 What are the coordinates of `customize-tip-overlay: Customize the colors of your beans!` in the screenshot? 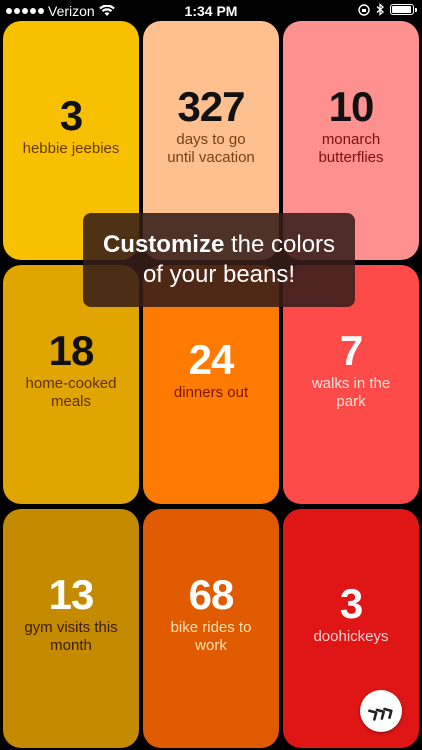 It's located at (219, 260).